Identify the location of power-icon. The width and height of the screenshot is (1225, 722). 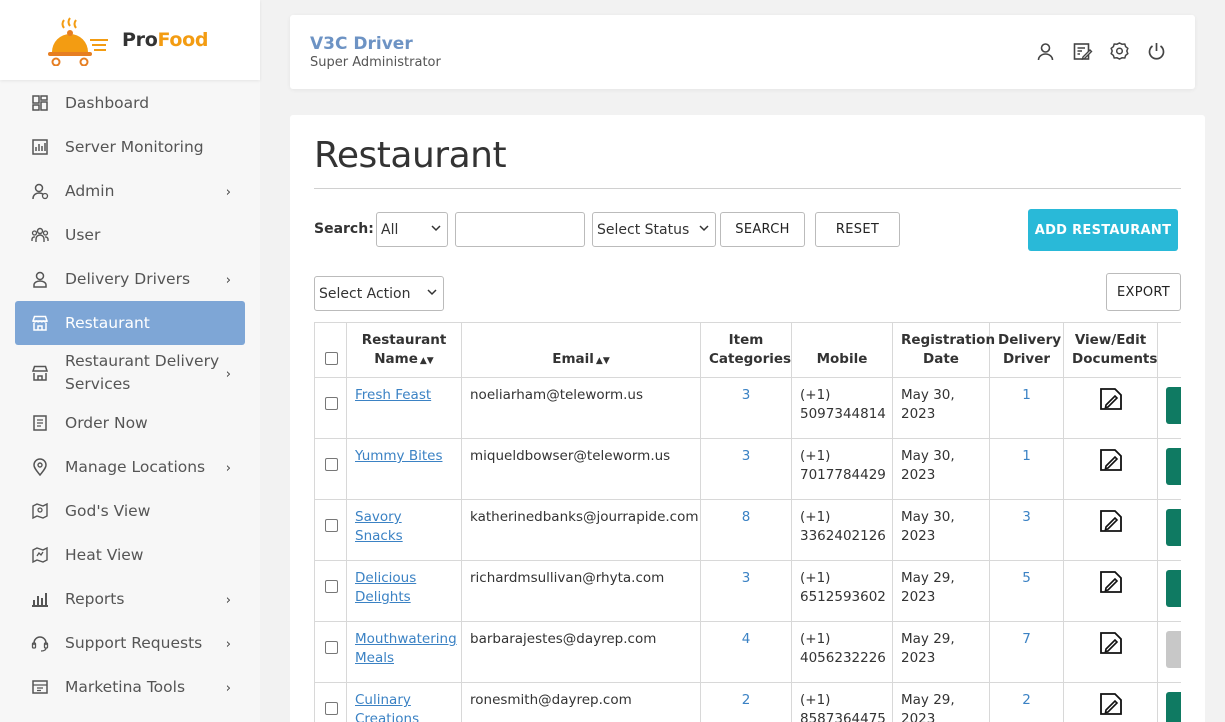
(1156, 51).